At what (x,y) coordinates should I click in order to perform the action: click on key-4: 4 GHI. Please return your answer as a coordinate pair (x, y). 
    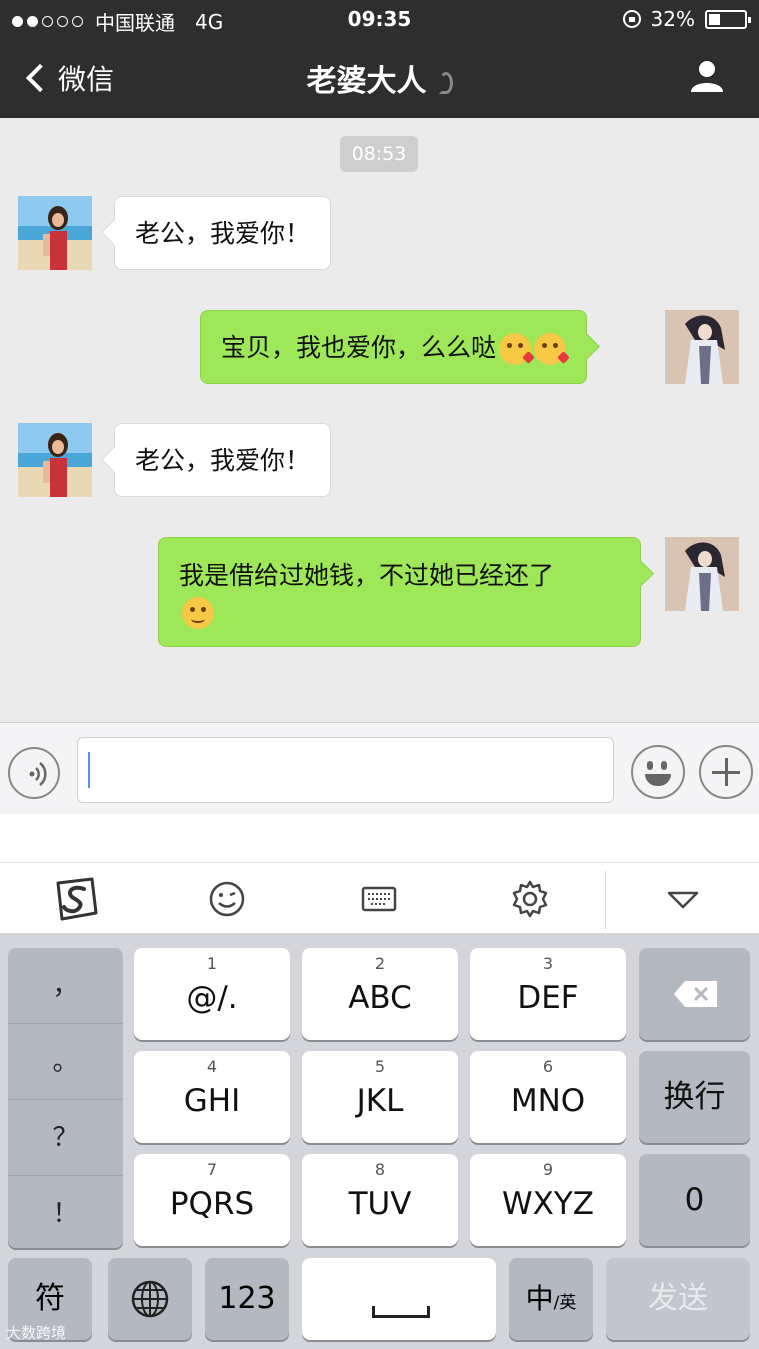
    Looking at the image, I should click on (212, 1097).